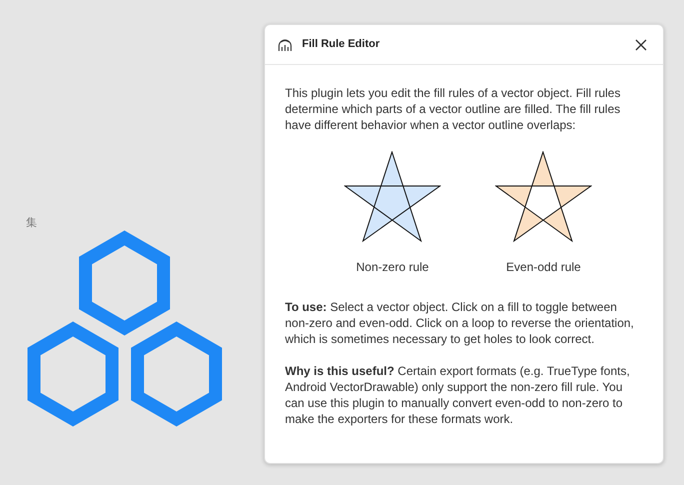  What do you see at coordinates (543, 267) in the screenshot?
I see `example-caption: Even-odd rule` at bounding box center [543, 267].